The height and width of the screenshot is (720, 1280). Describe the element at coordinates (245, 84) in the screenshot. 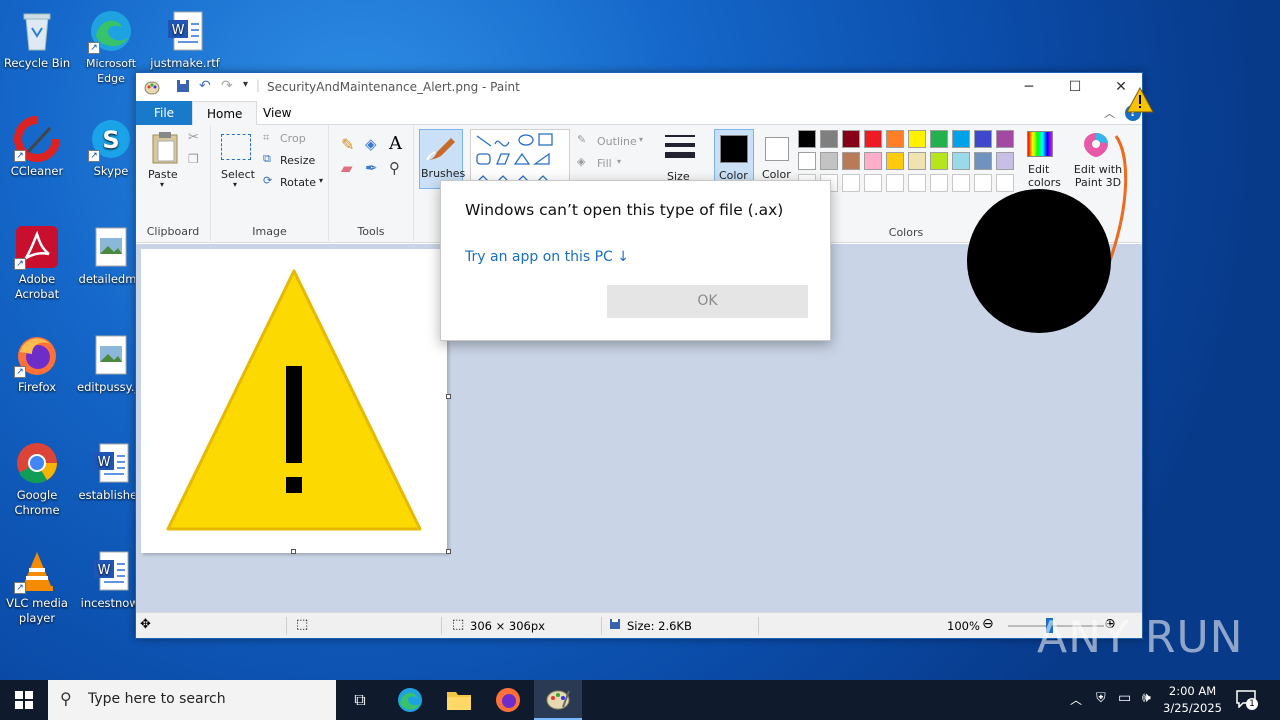

I see `customize-quick-access-icon: ▾` at that location.